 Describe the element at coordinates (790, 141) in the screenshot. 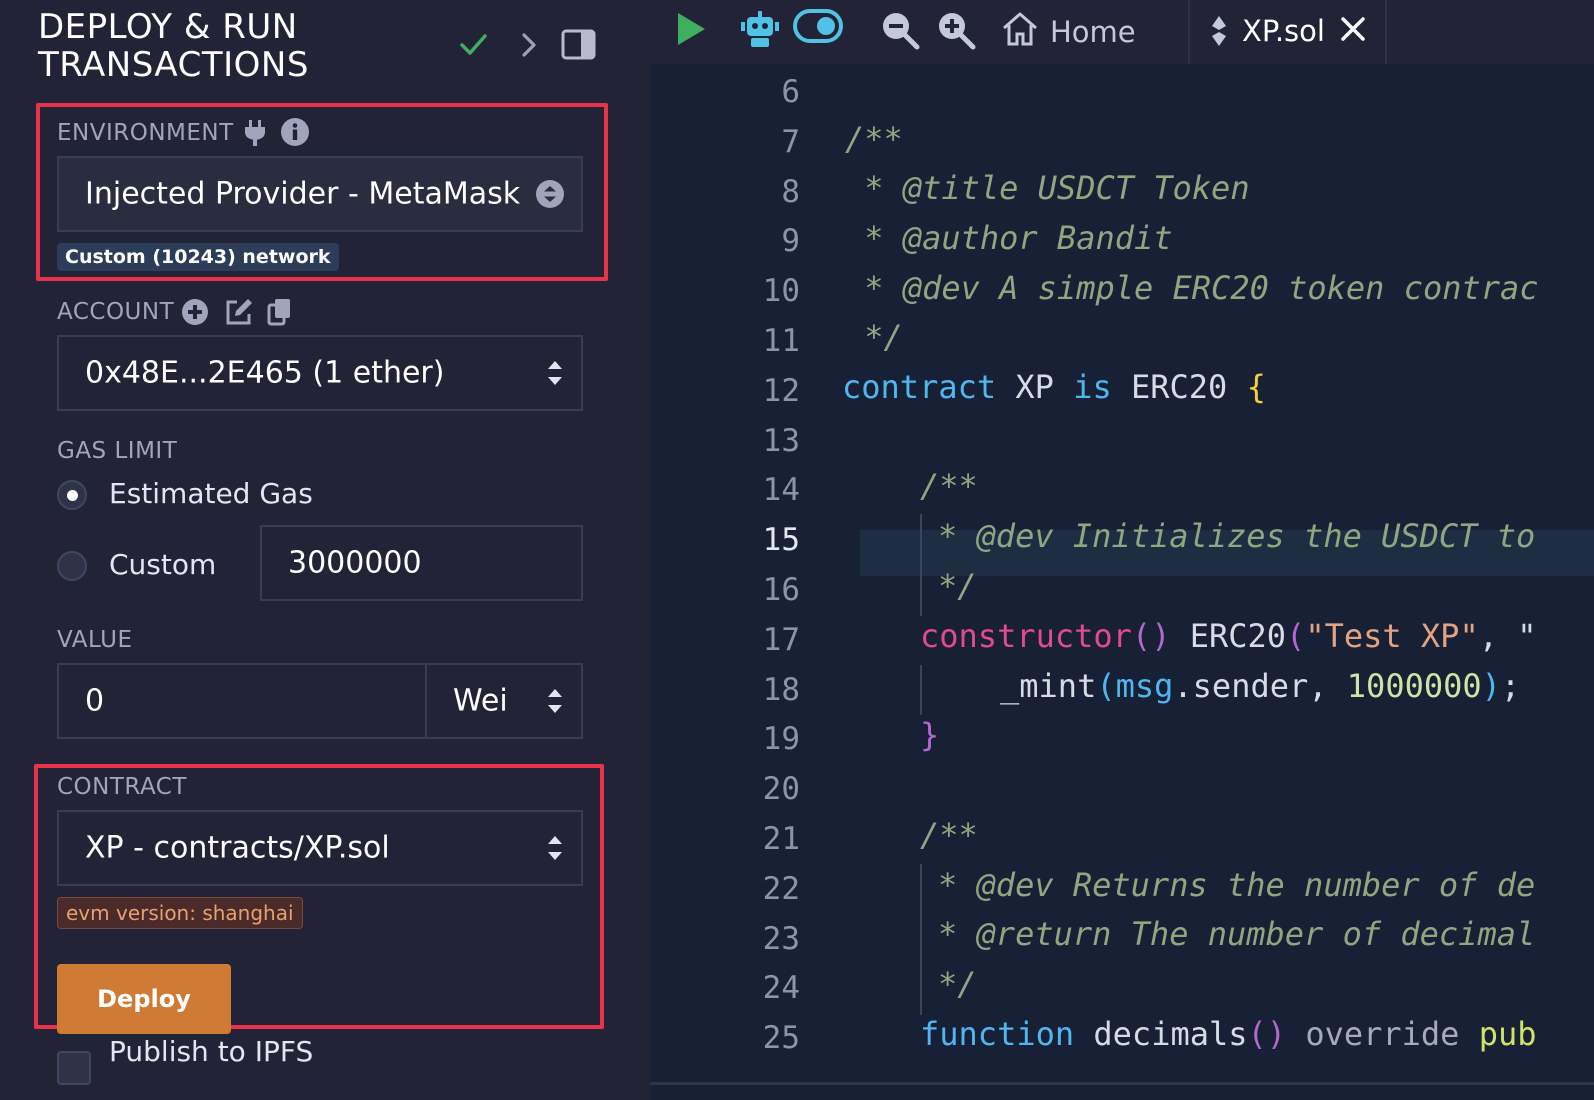

I see `line-number: 7` at that location.